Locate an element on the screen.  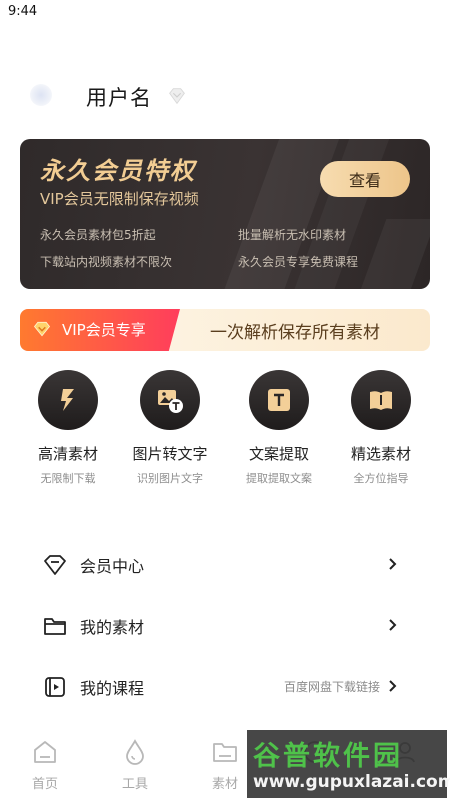
watermark: 谷普软件园 www.gupuxlazai.com is located at coordinates (348, 764).